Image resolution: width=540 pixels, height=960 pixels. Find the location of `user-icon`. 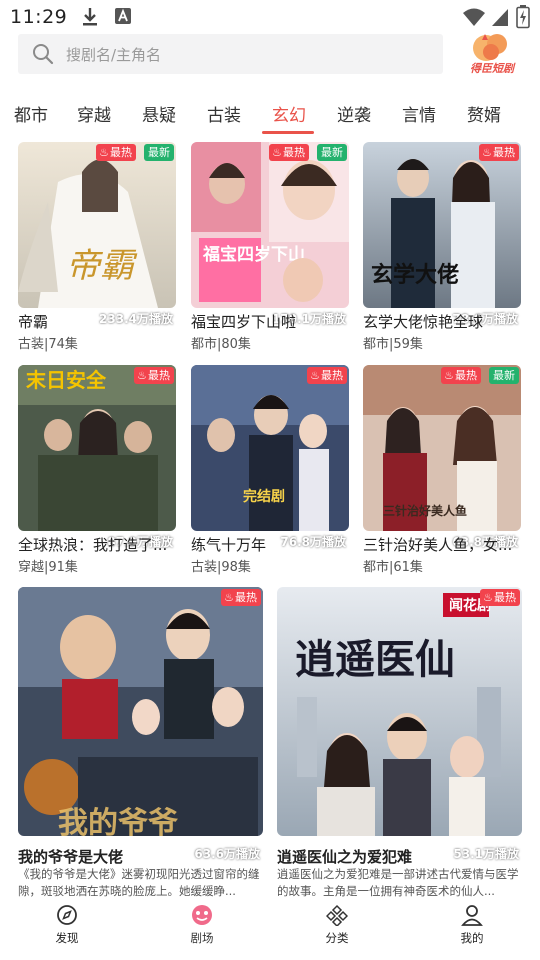

user-icon is located at coordinates (472, 915).